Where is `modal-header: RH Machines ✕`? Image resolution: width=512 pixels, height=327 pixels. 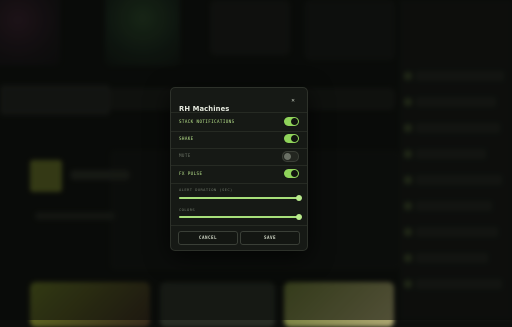 modal-header: RH Machines ✕ is located at coordinates (239, 104).